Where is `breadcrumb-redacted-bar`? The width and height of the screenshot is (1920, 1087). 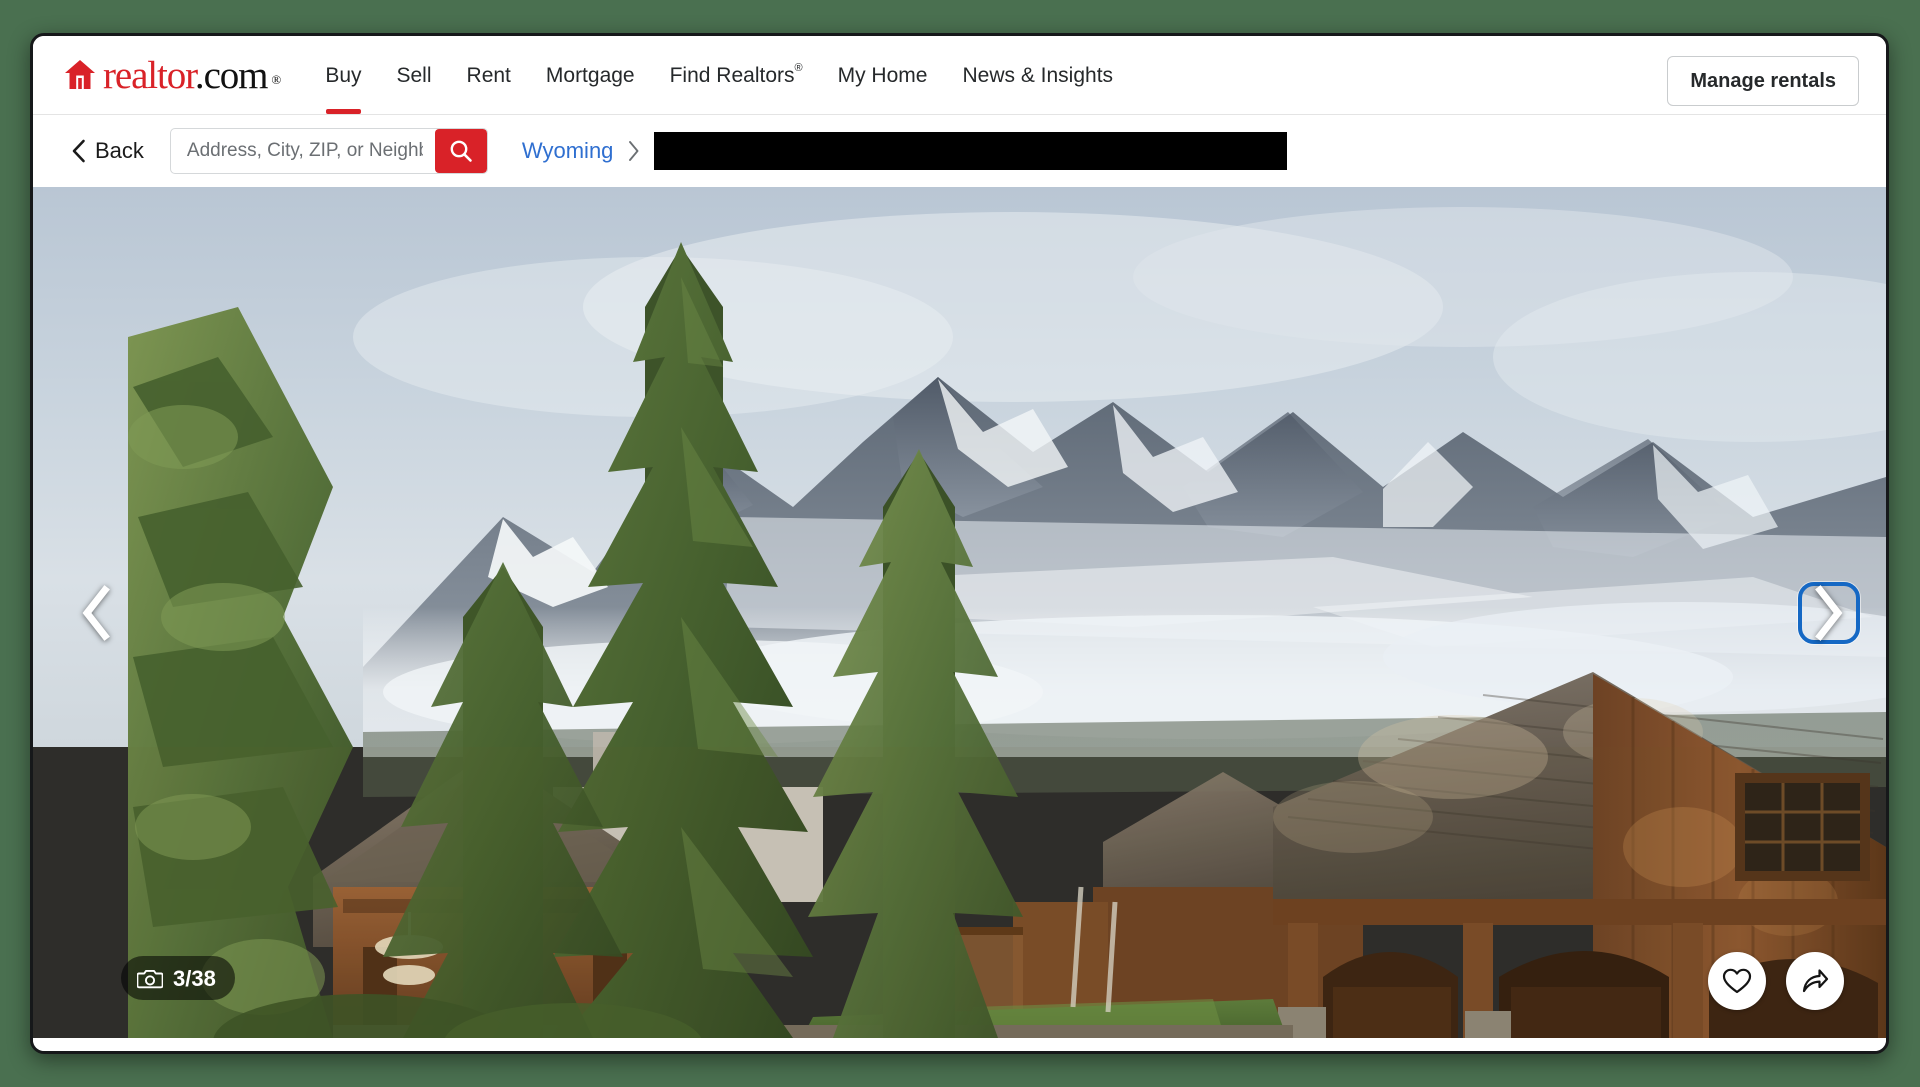
breadcrumb-redacted-bar is located at coordinates (971, 151).